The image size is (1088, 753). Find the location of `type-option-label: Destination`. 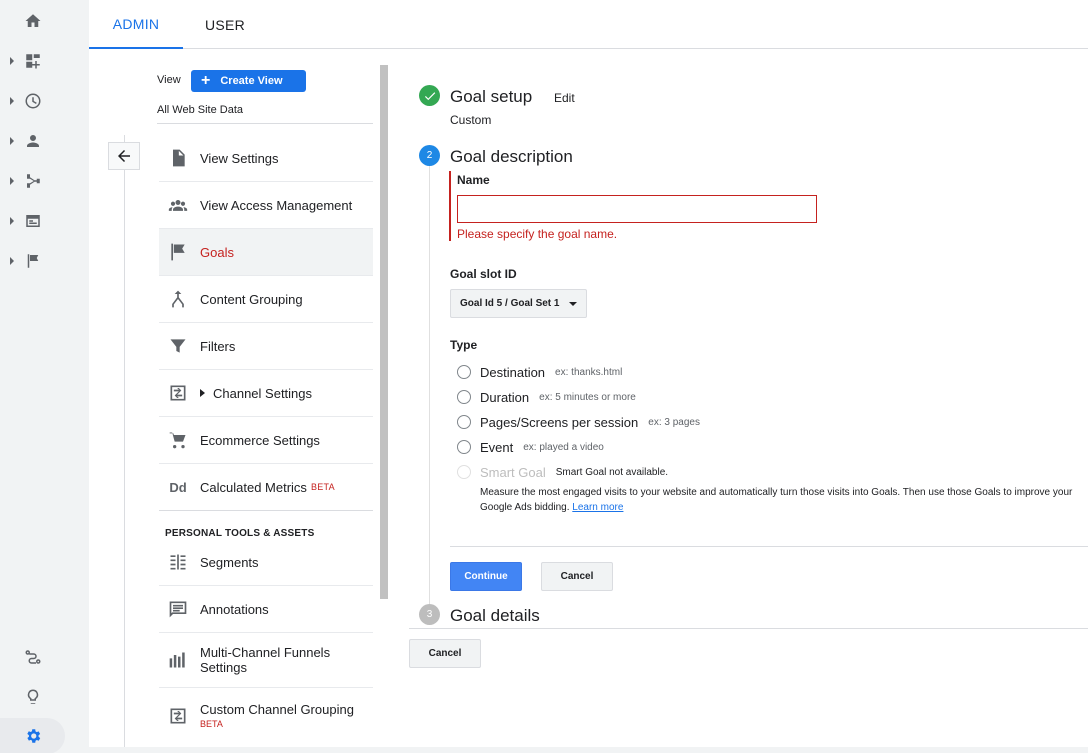

type-option-label: Destination is located at coordinates (513, 372).